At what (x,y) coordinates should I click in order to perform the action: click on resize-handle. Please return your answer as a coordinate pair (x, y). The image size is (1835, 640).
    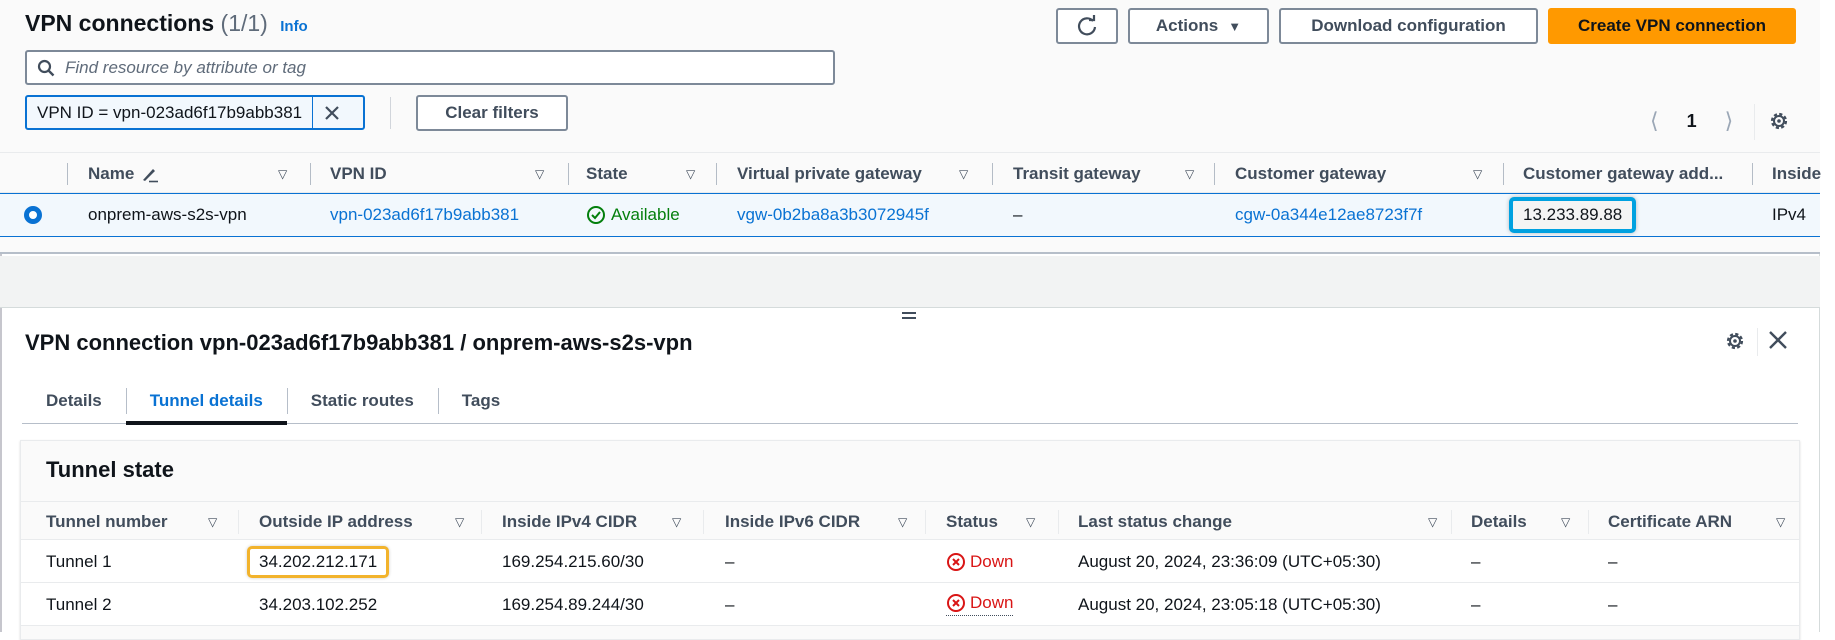
    Looking at the image, I should click on (909, 317).